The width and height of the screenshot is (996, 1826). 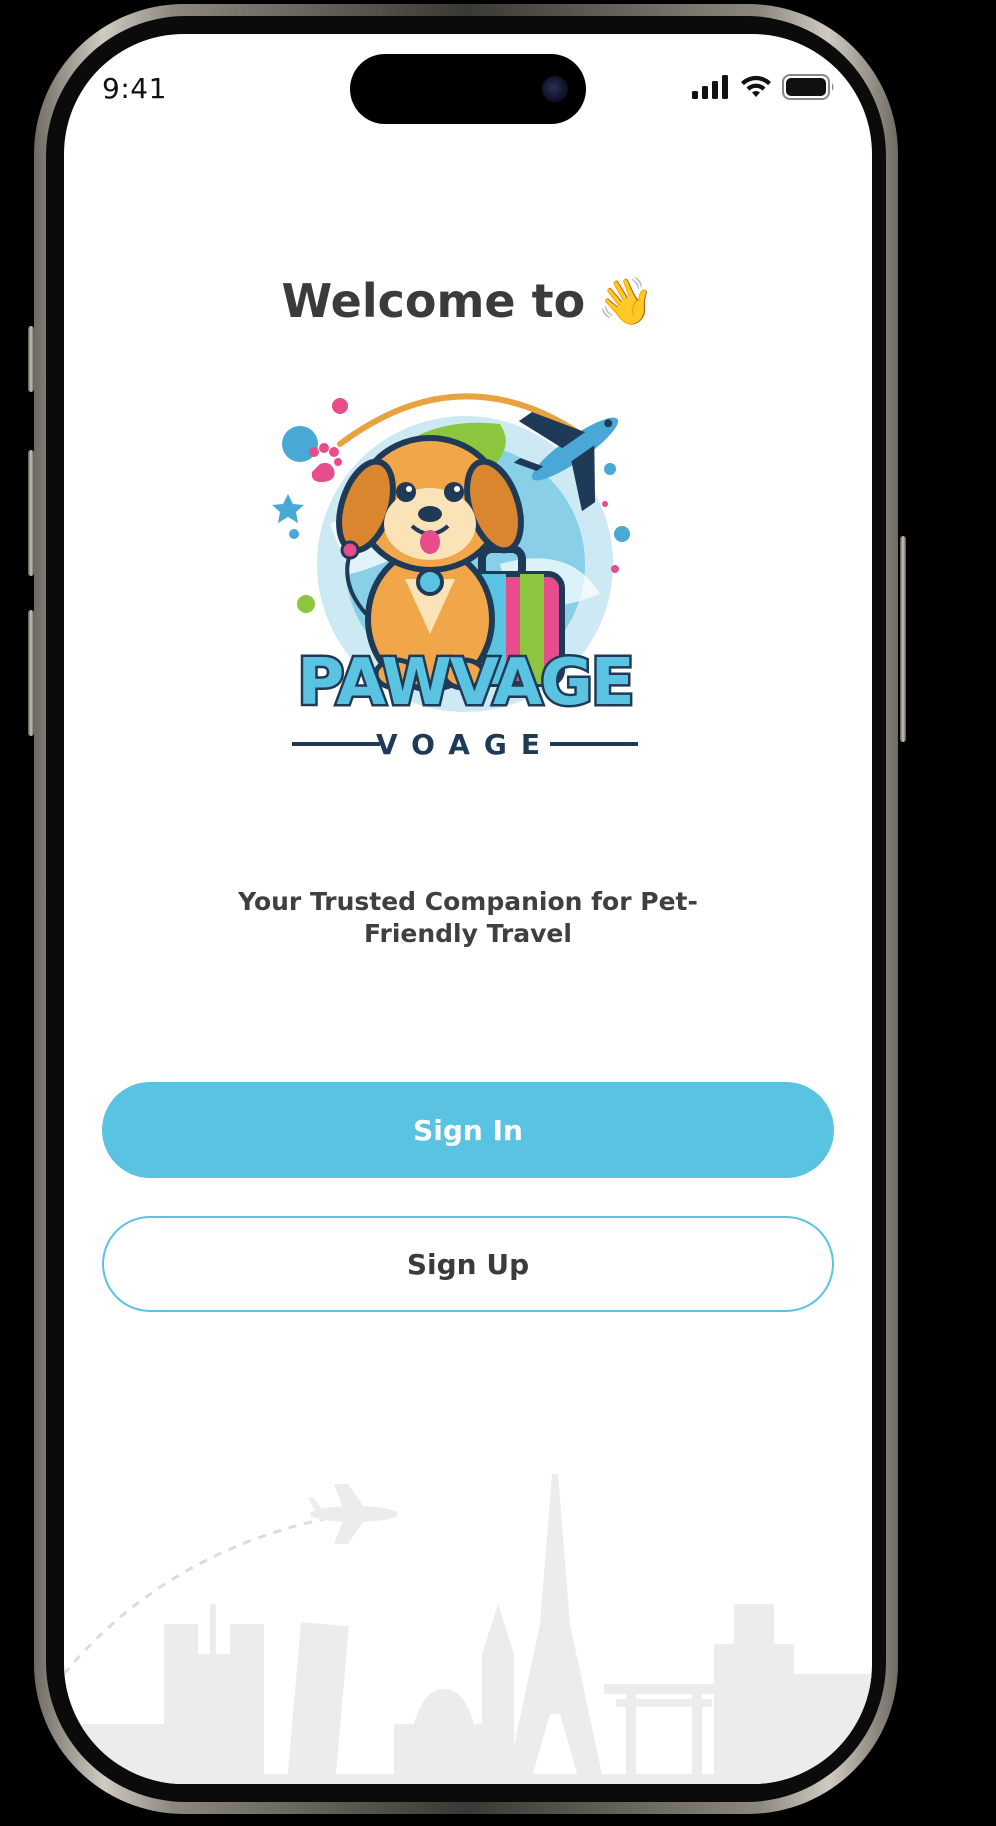 I want to click on battery-icon, so click(x=808, y=87).